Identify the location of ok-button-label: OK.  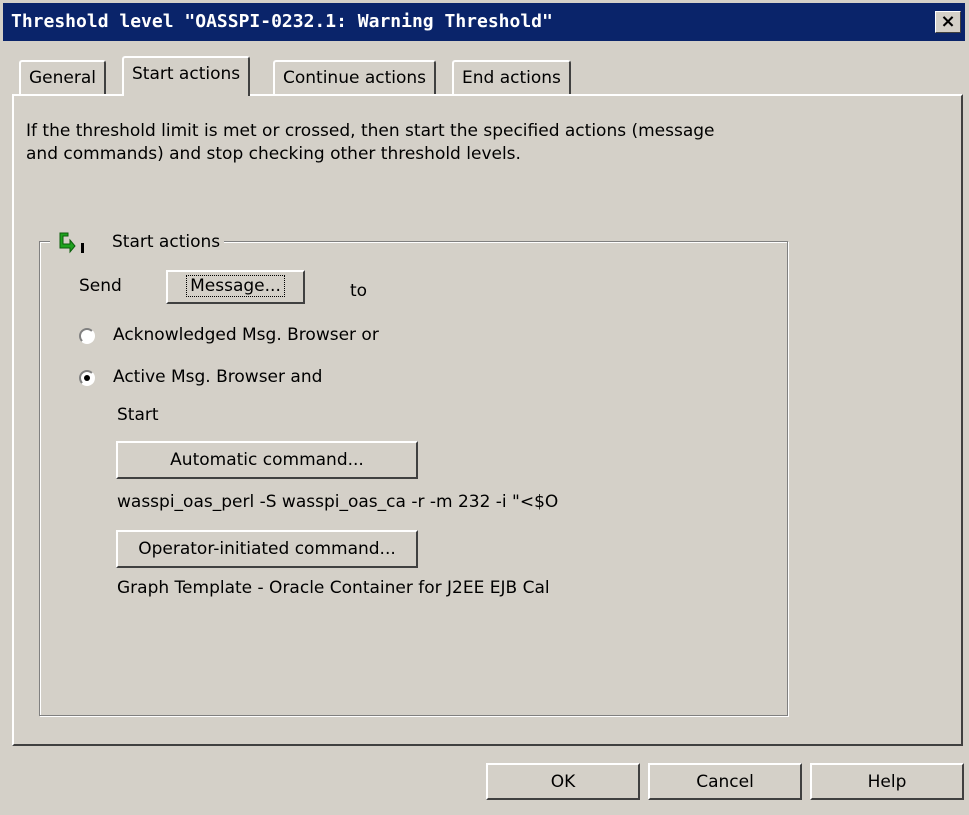
(563, 782).